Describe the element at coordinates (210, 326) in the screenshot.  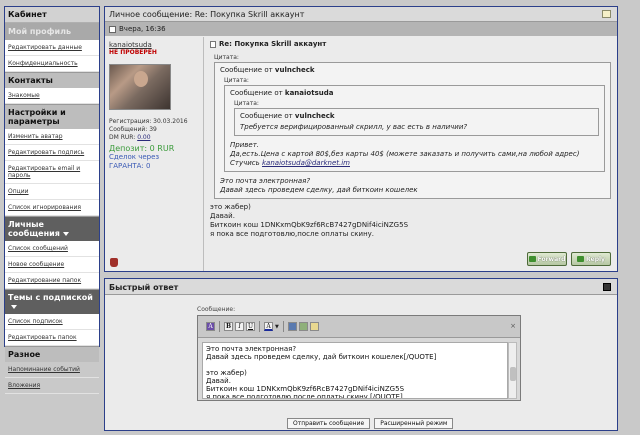
I see `format-clear-icon: A` at that location.